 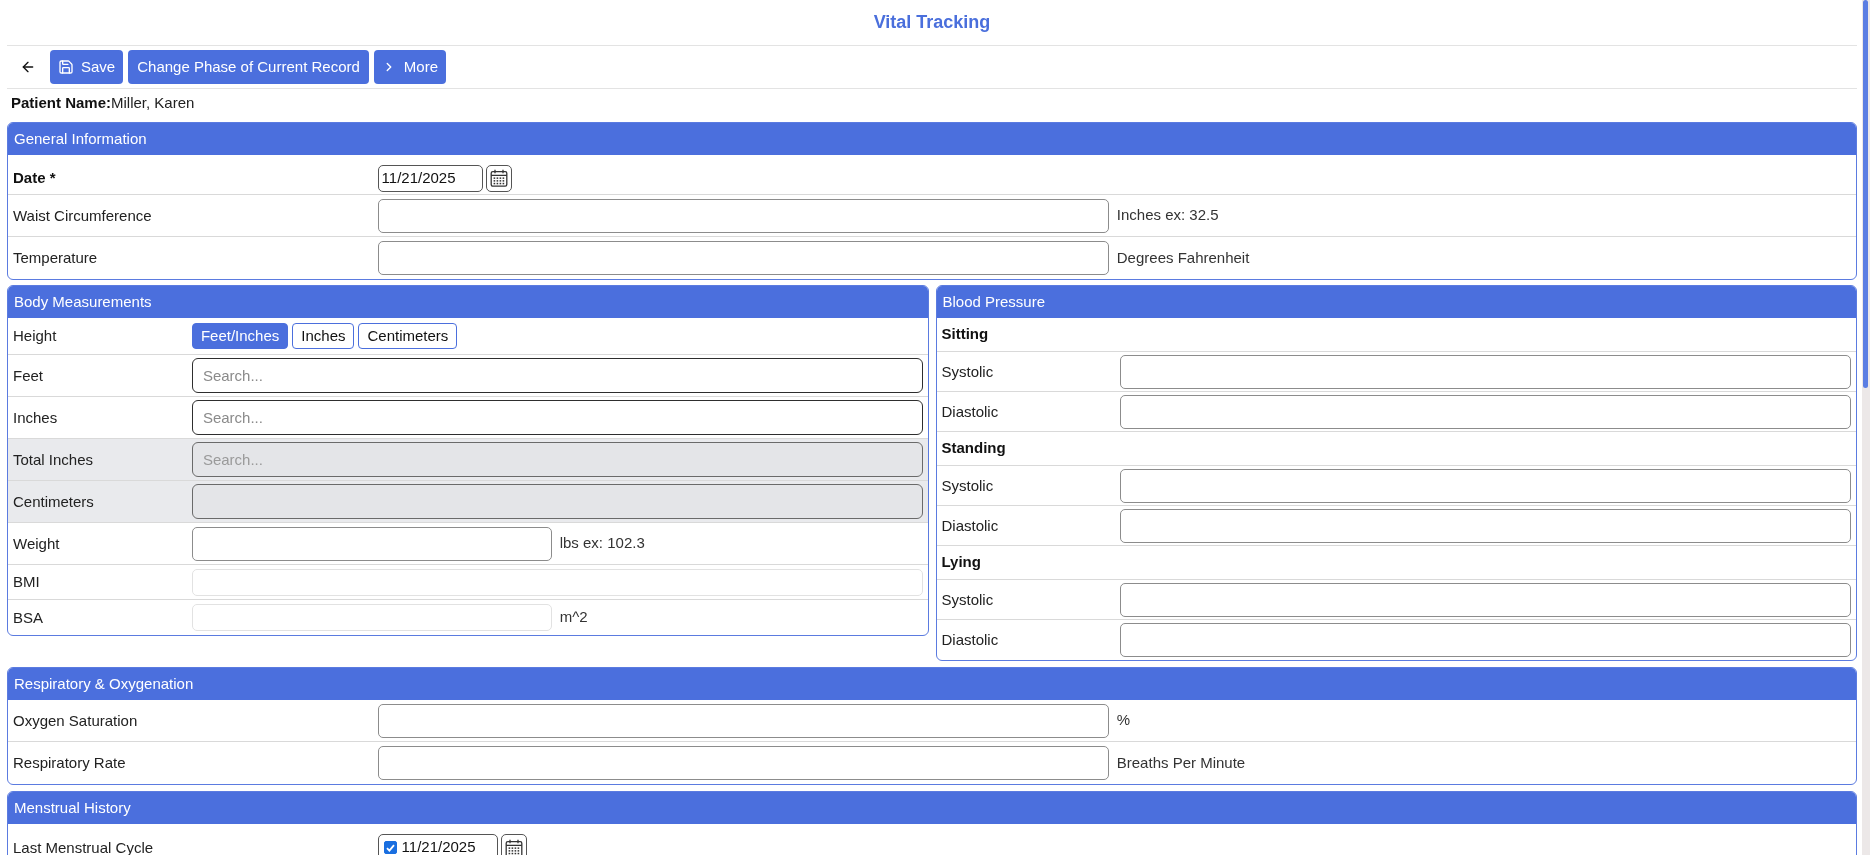 I want to click on checkbox, so click(x=390, y=847).